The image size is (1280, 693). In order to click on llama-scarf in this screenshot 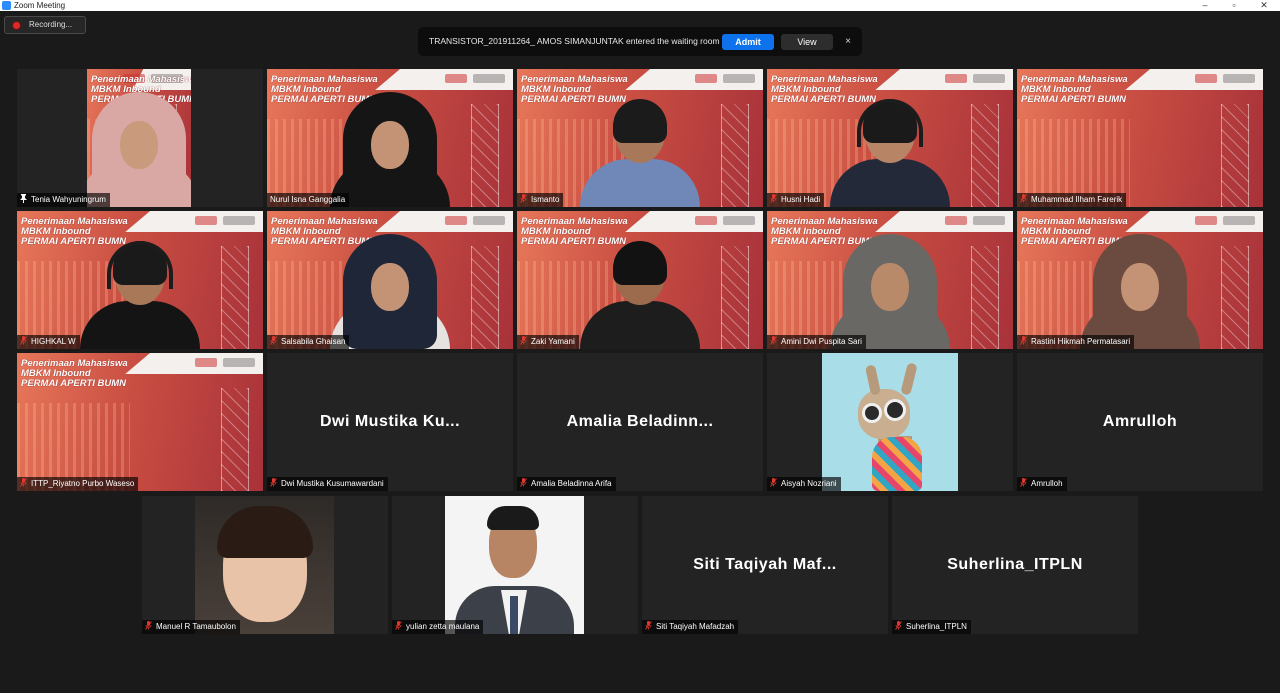, I will do `click(897, 464)`.